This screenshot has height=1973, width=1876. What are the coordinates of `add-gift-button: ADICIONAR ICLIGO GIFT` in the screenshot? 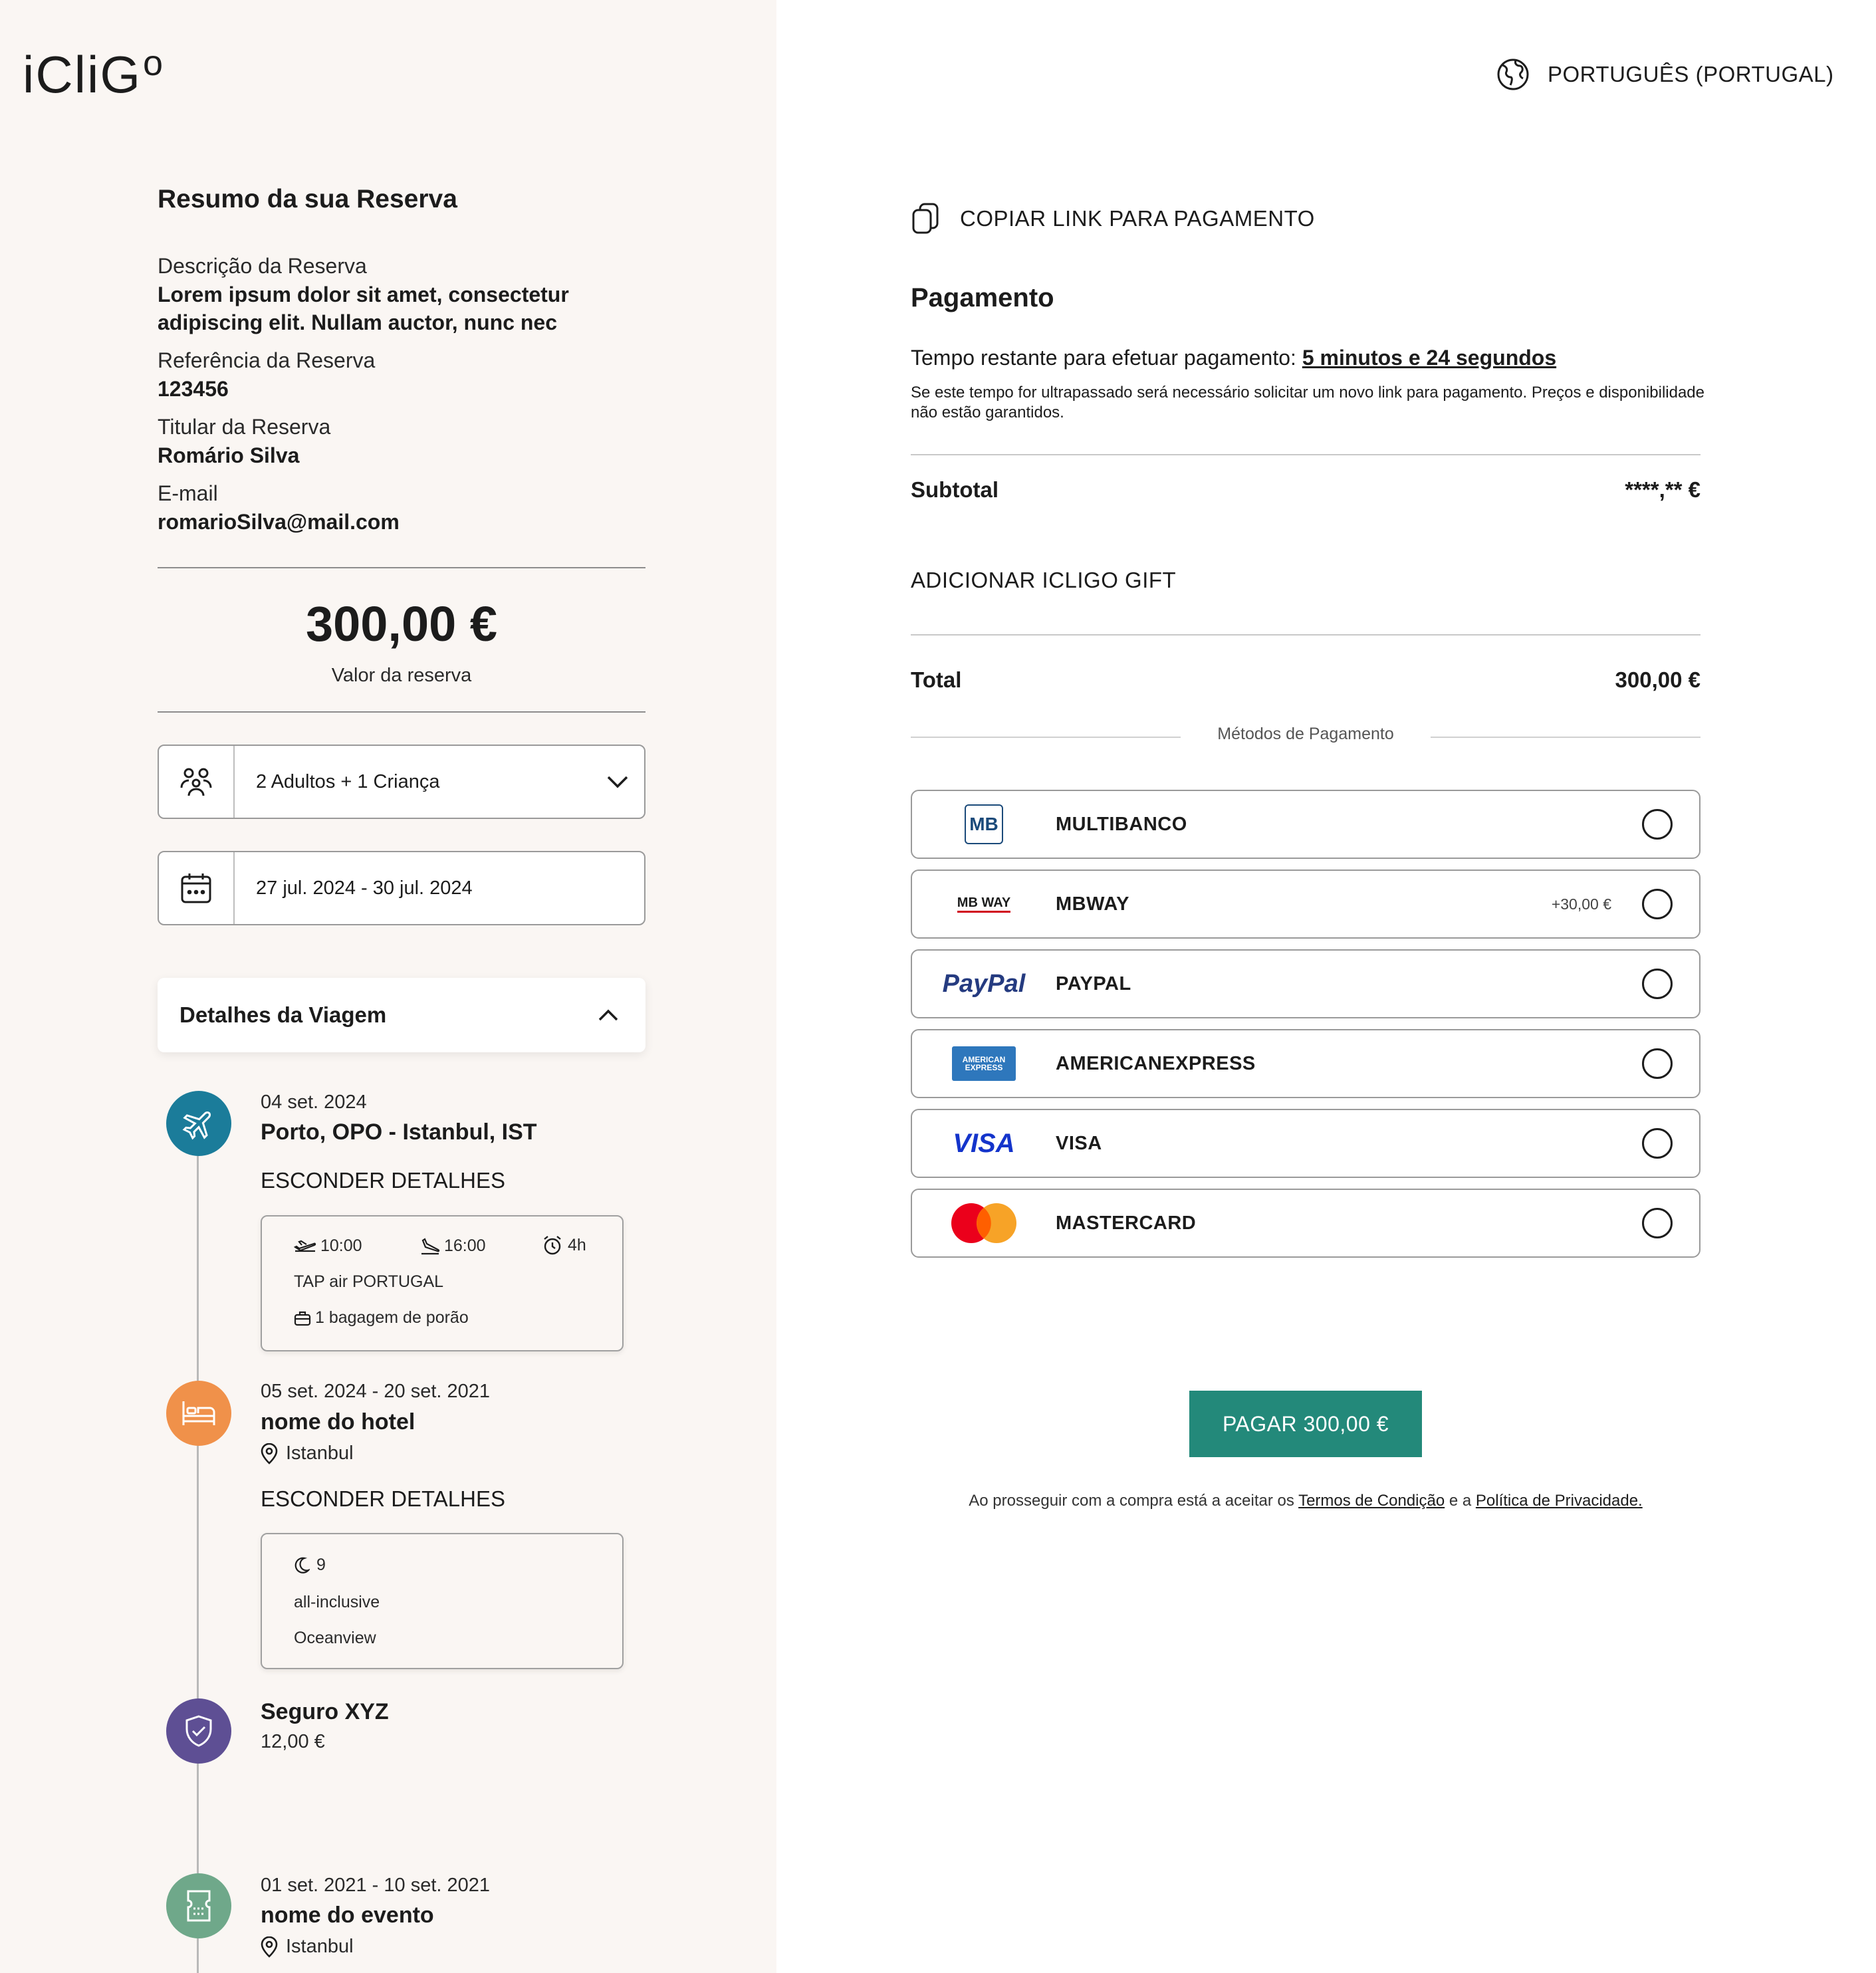 It's located at (1044, 580).